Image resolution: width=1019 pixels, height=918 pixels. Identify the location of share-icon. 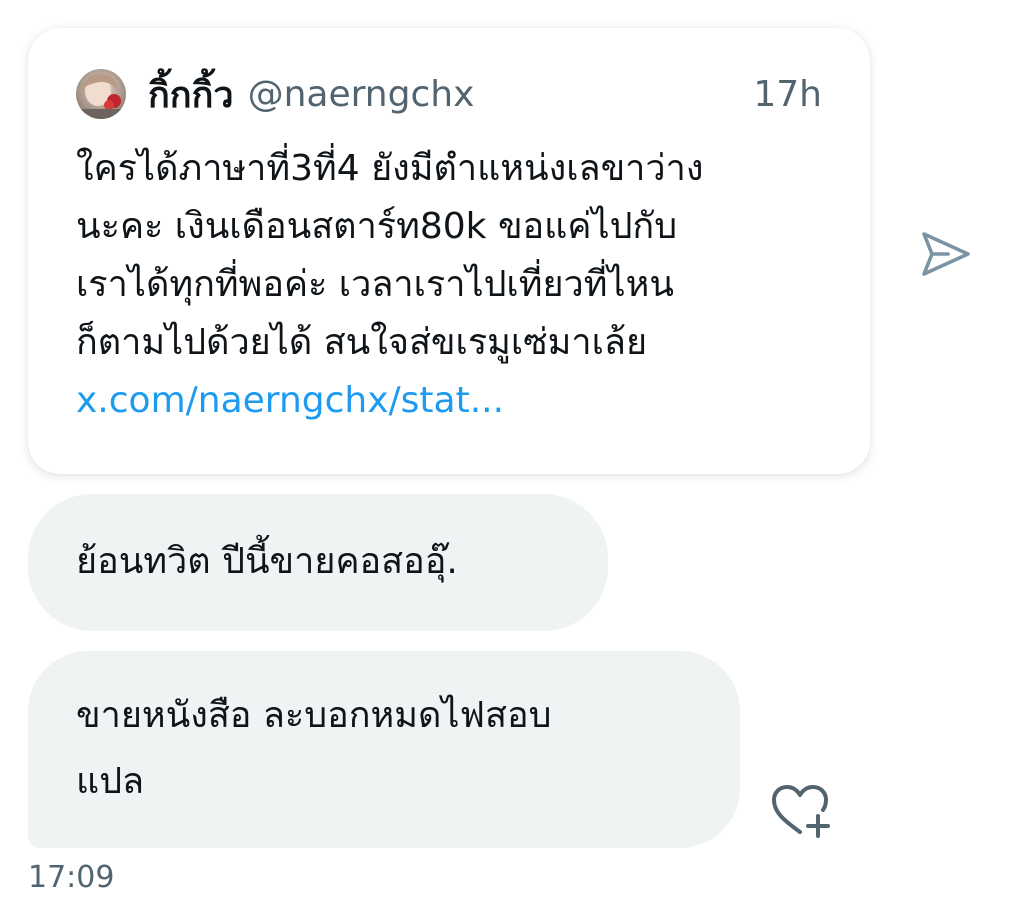
(946, 254).